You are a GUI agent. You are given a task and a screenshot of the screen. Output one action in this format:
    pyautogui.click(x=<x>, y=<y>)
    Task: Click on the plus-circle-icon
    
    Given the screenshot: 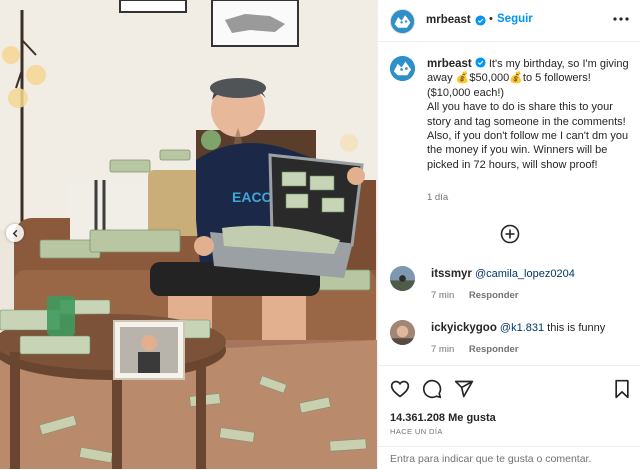 What is the action you would take?
    pyautogui.click(x=510, y=234)
    